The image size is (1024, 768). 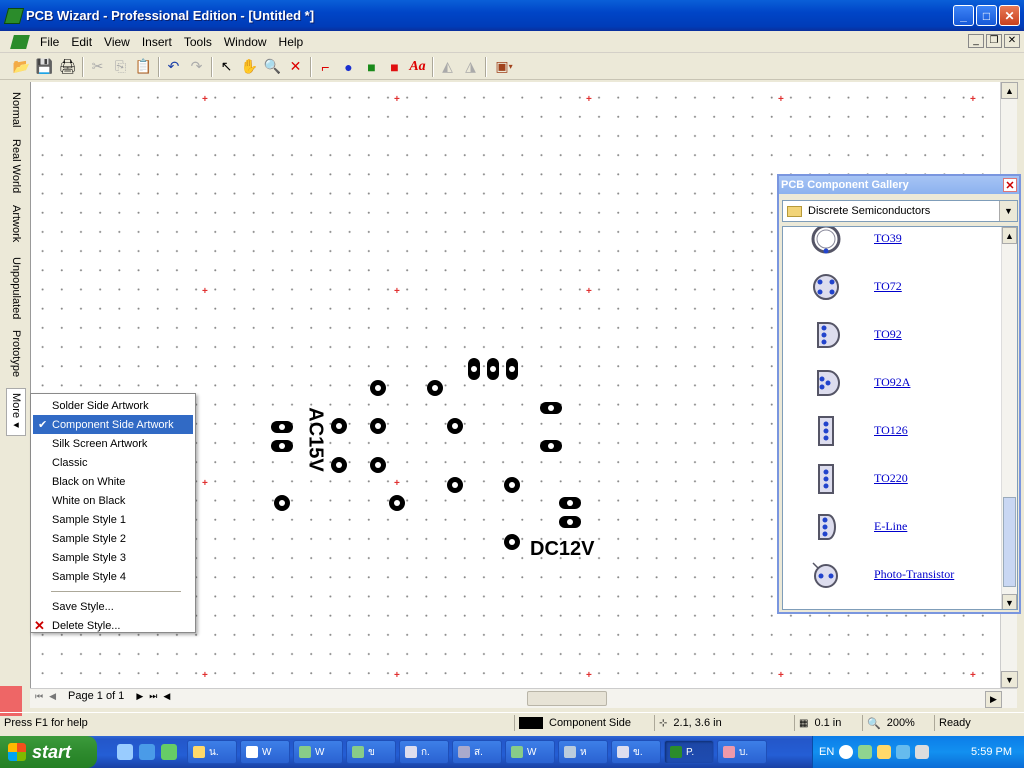 I want to click on gallery-scrollbar: ▲ ▼, so click(x=1009, y=418).